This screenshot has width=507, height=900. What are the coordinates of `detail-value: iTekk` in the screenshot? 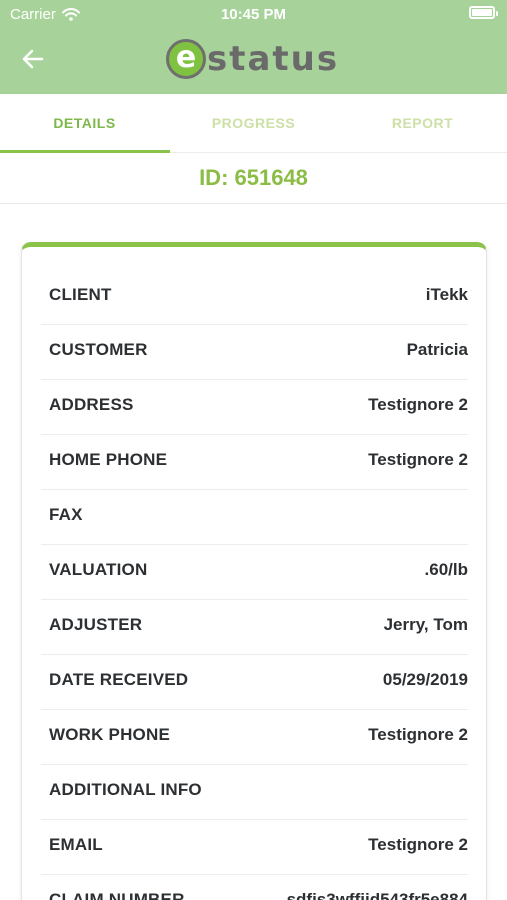 It's located at (446, 294).